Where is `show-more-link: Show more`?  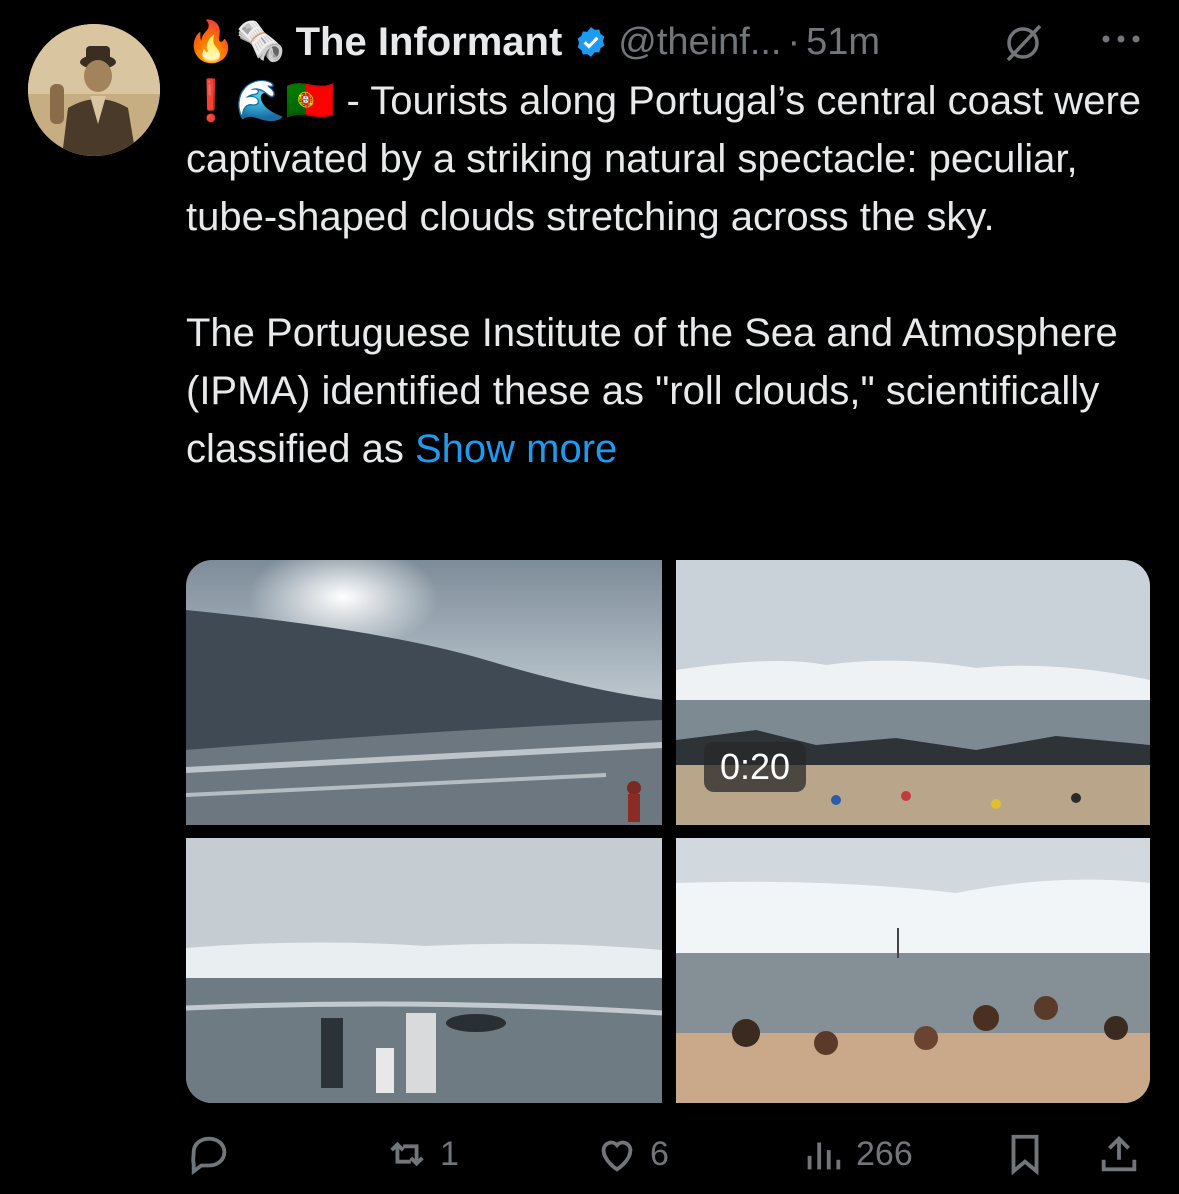 show-more-link: Show more is located at coordinates (516, 449).